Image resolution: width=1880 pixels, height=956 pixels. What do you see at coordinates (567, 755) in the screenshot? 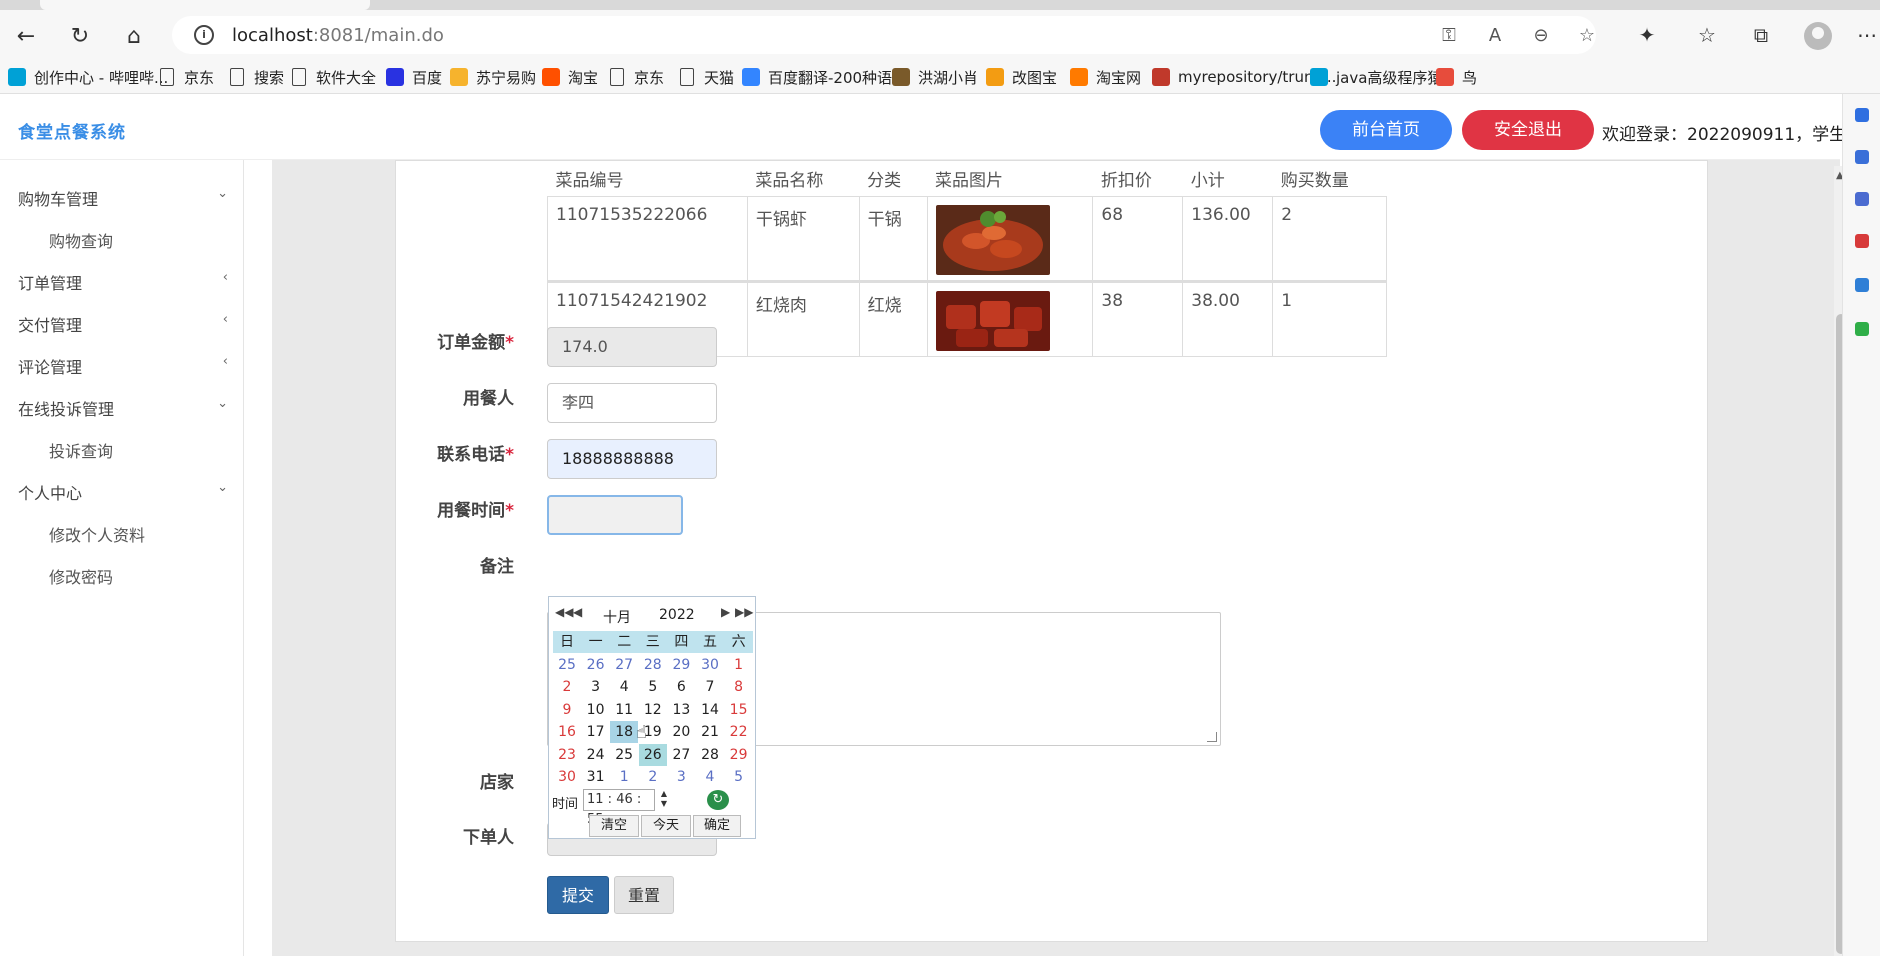
I see `calendar-day: 23` at bounding box center [567, 755].